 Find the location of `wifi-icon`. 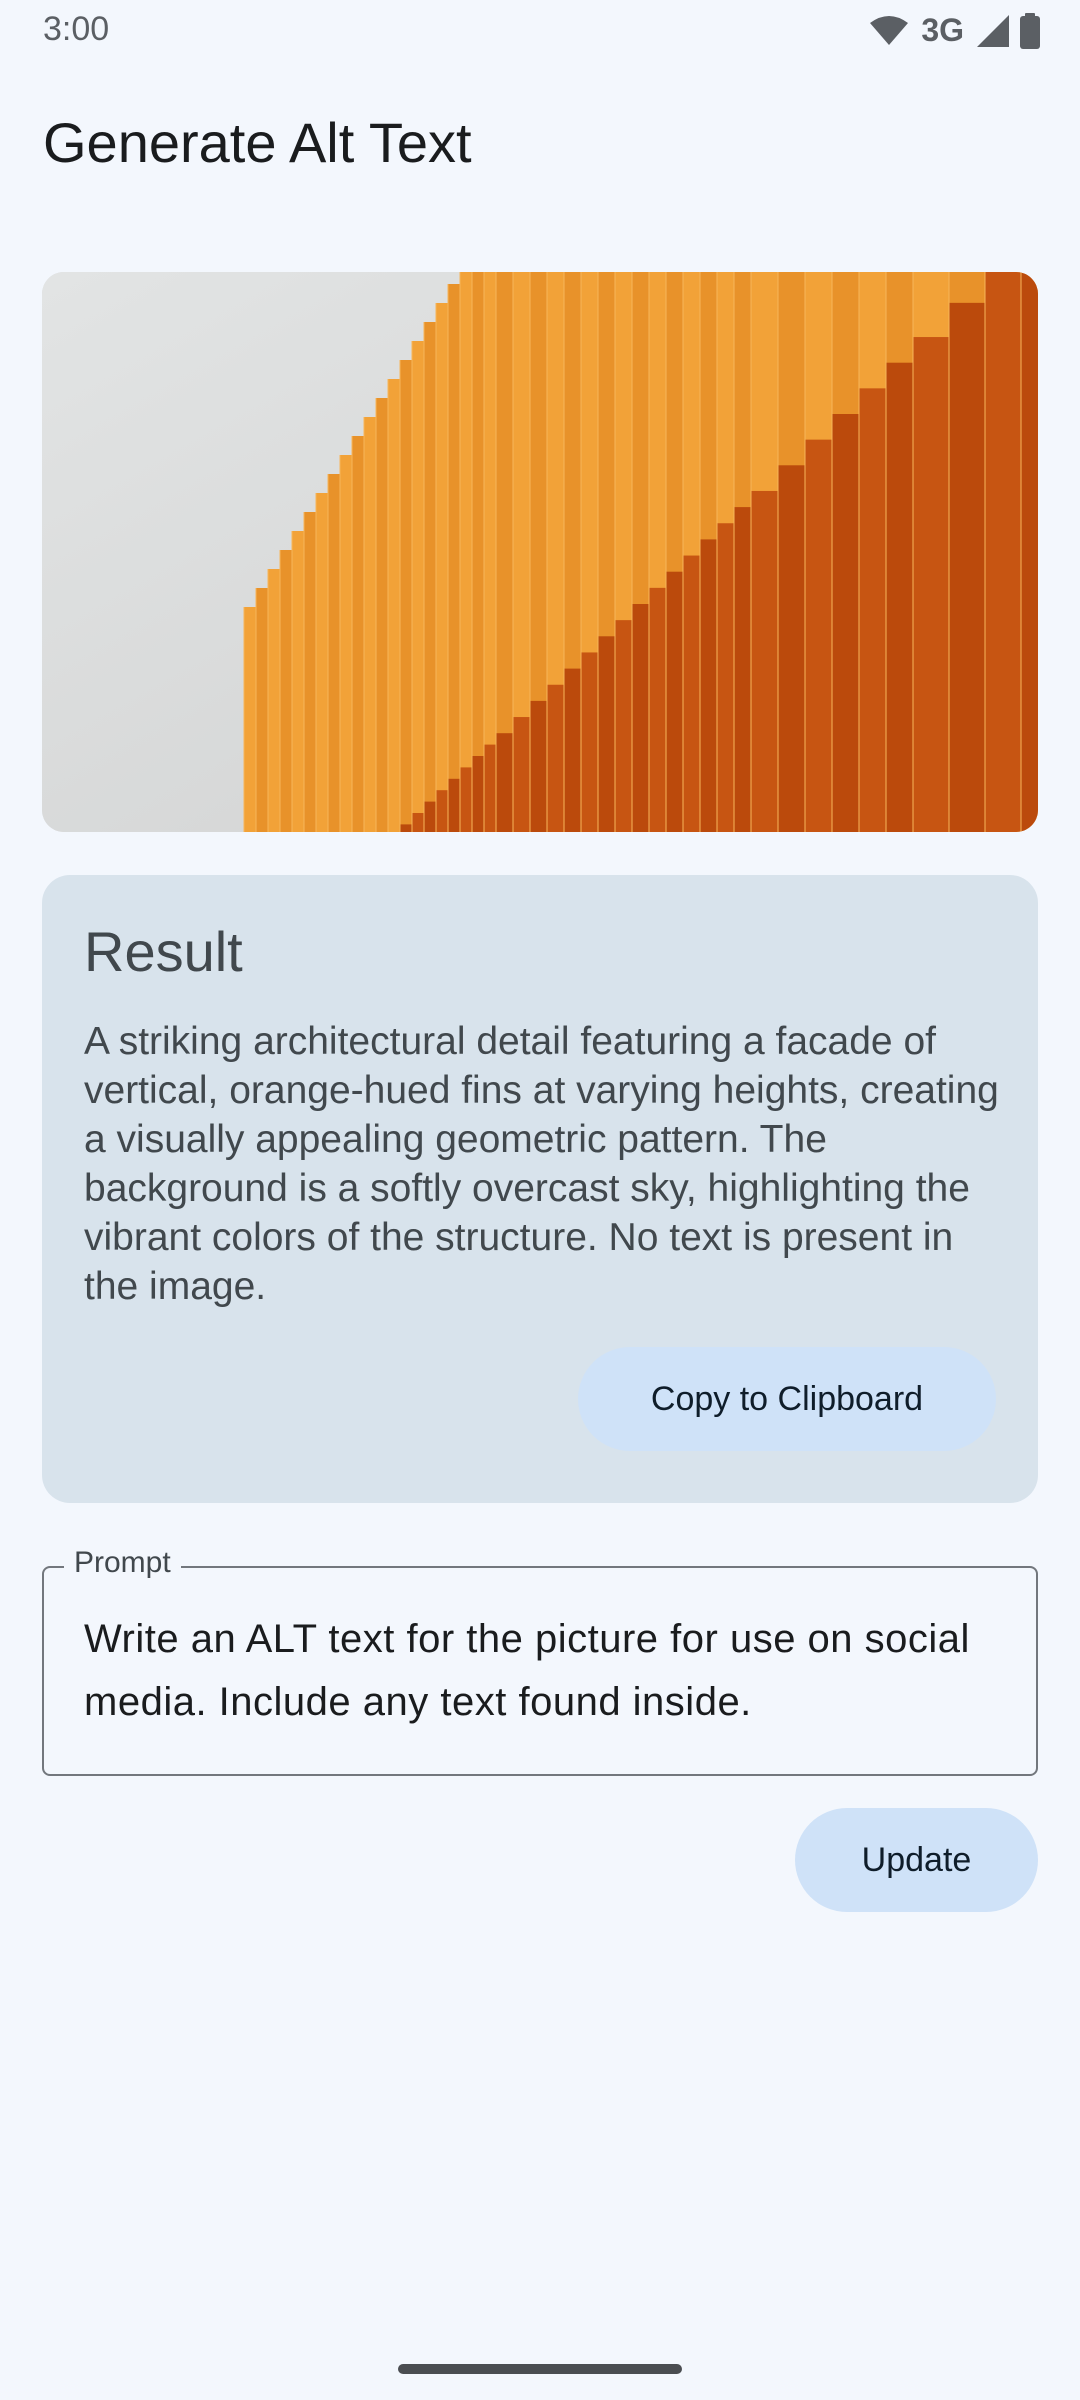

wifi-icon is located at coordinates (889, 31).